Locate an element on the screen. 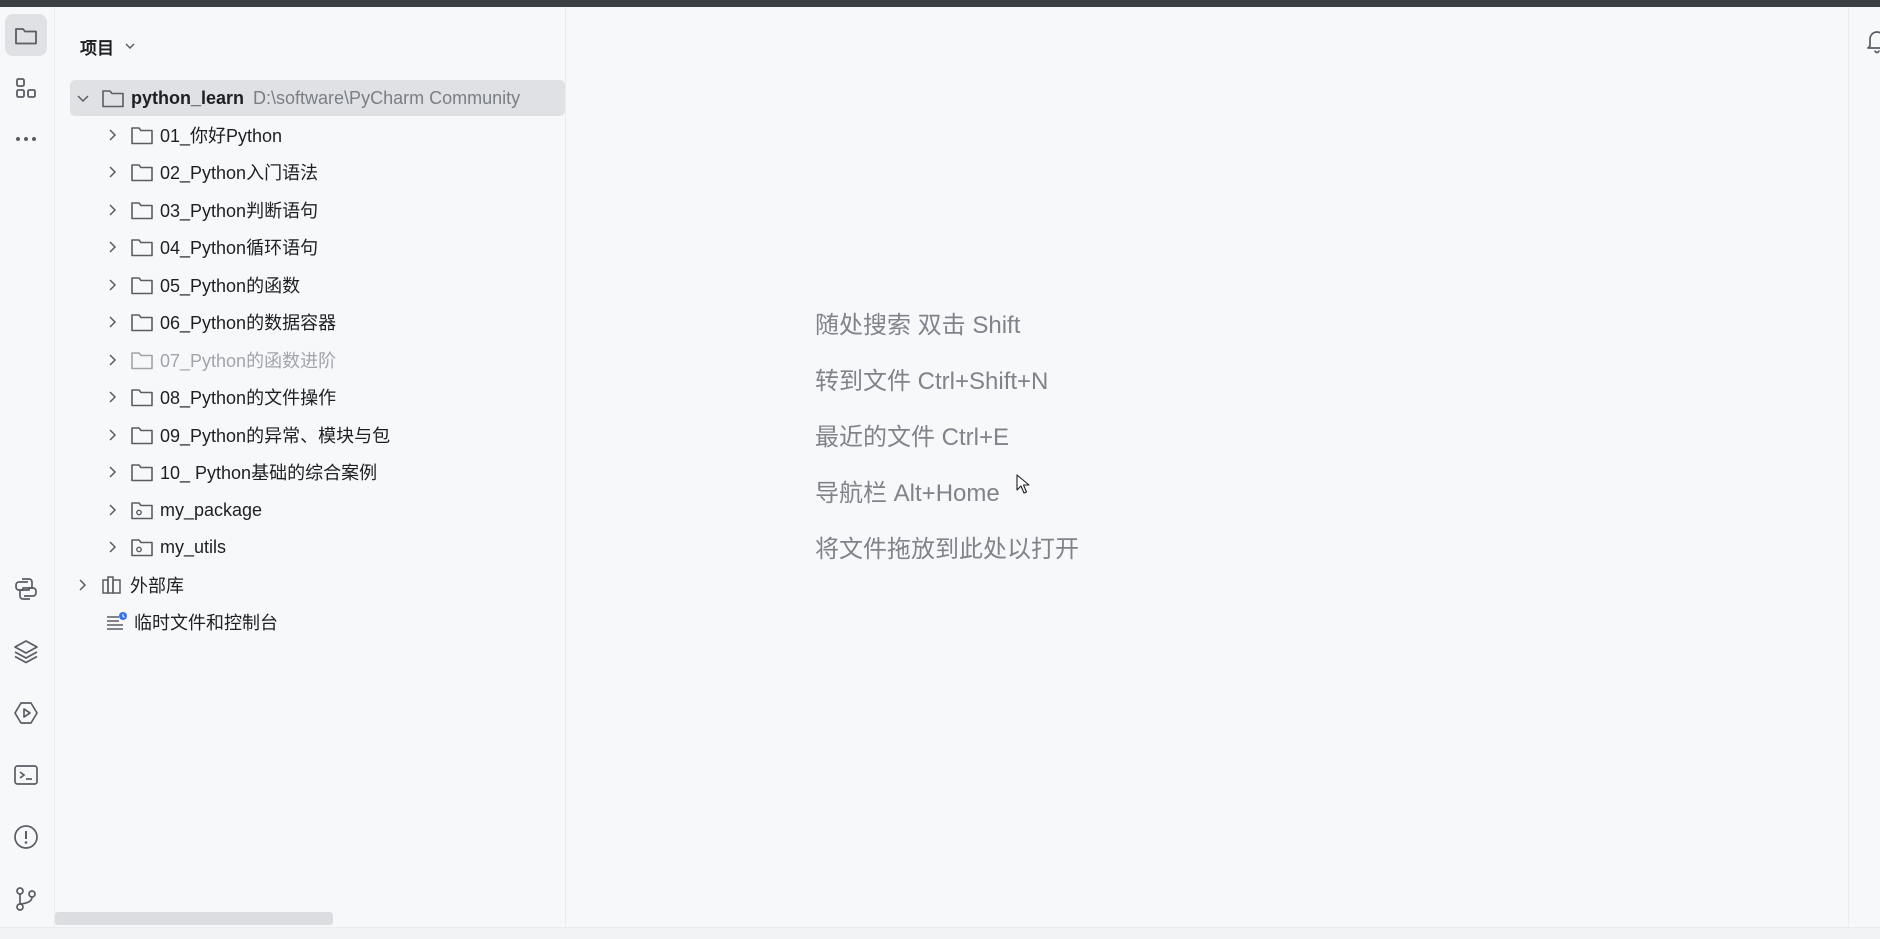 This screenshot has width=1880, height=939. tree-package-item: my_package is located at coordinates (310, 510).